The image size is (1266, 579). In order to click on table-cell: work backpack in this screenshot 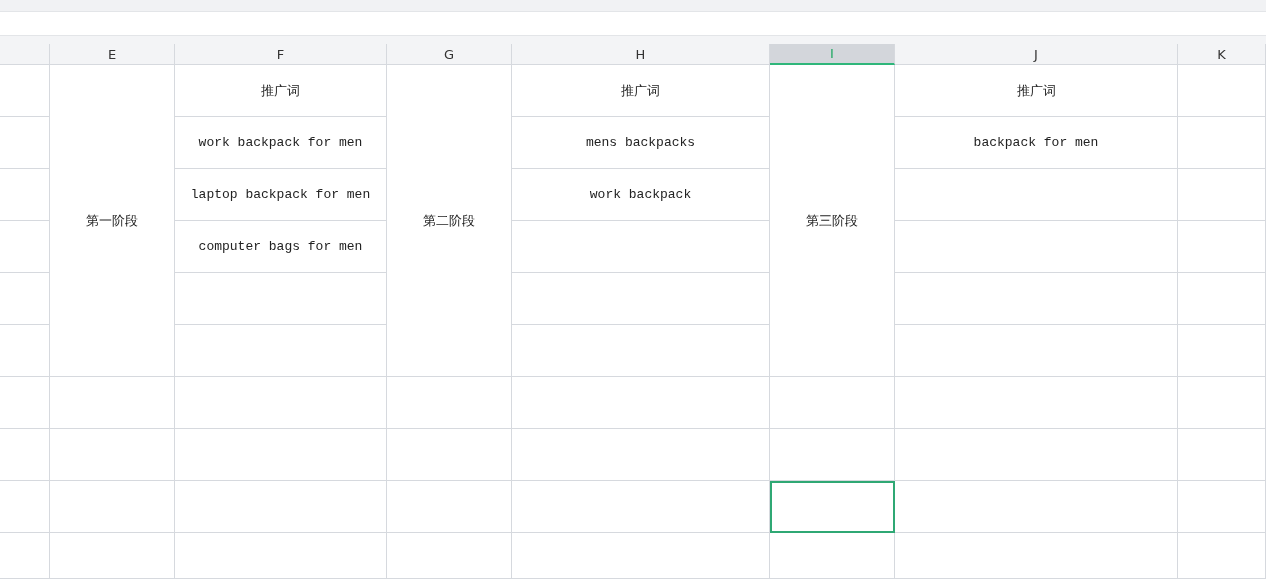, I will do `click(641, 195)`.